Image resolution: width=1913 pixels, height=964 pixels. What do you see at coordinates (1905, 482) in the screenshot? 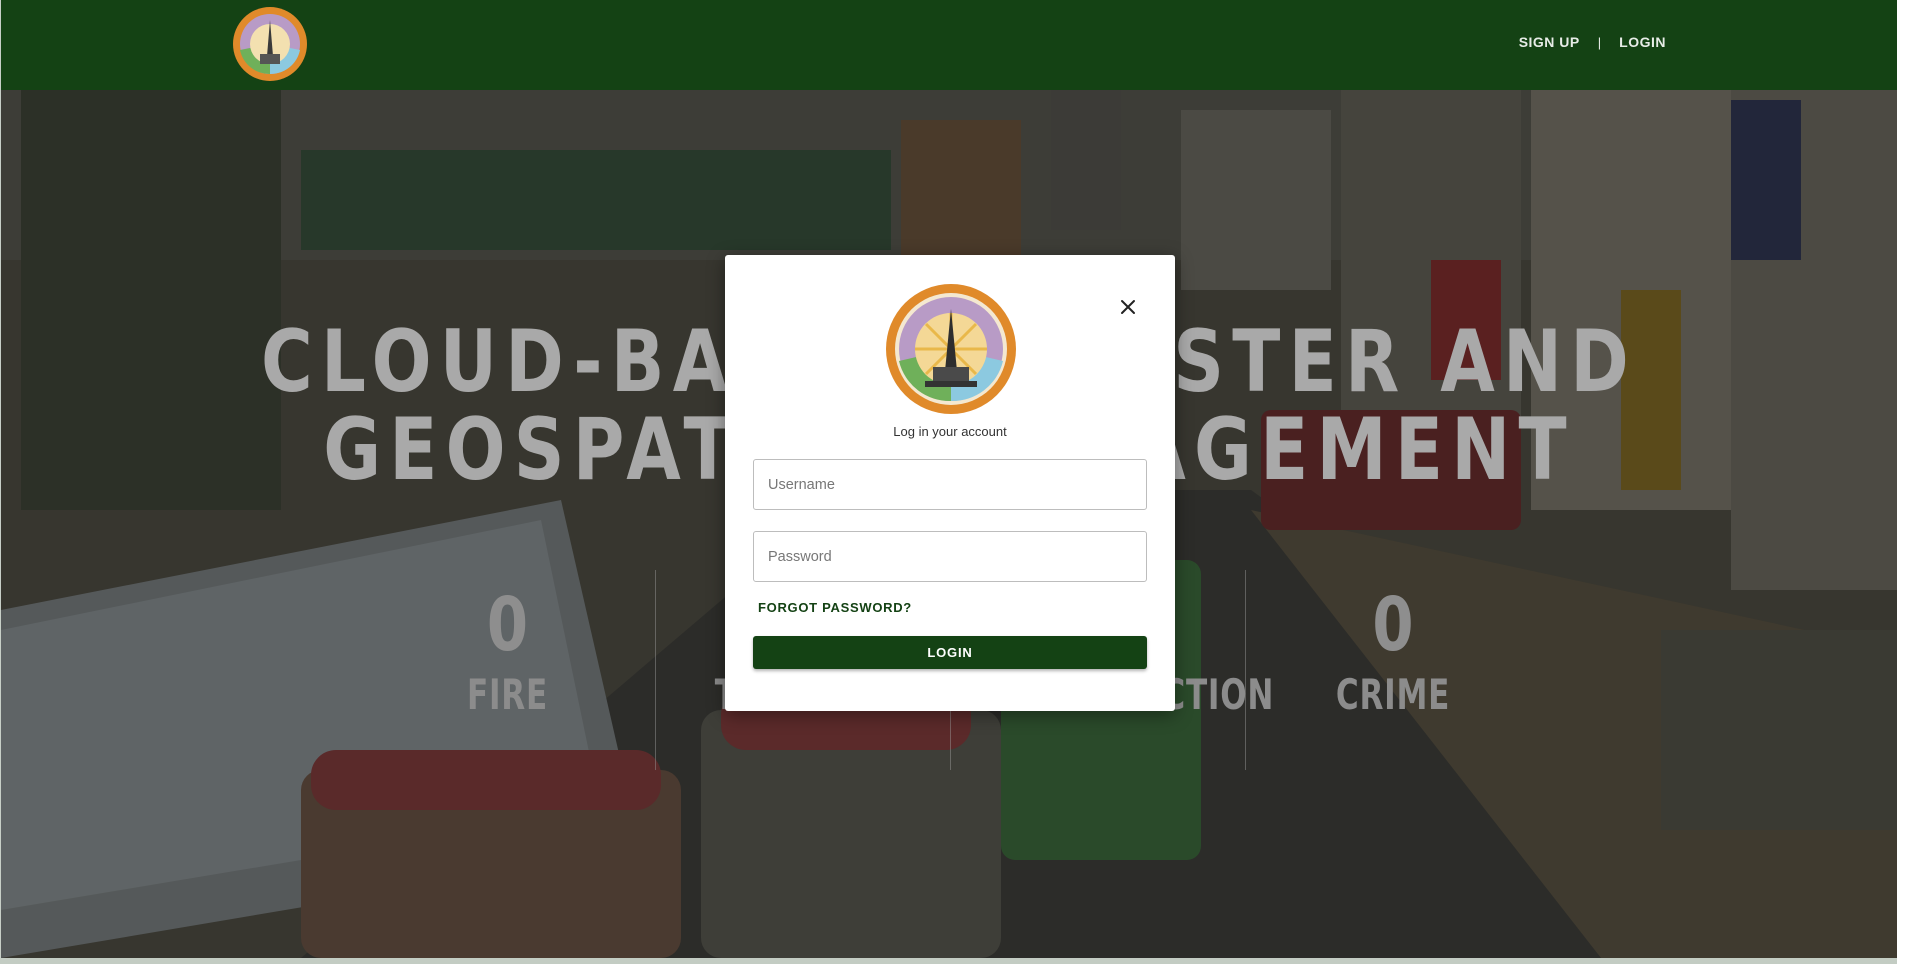
I see `scrollbar-track` at bounding box center [1905, 482].